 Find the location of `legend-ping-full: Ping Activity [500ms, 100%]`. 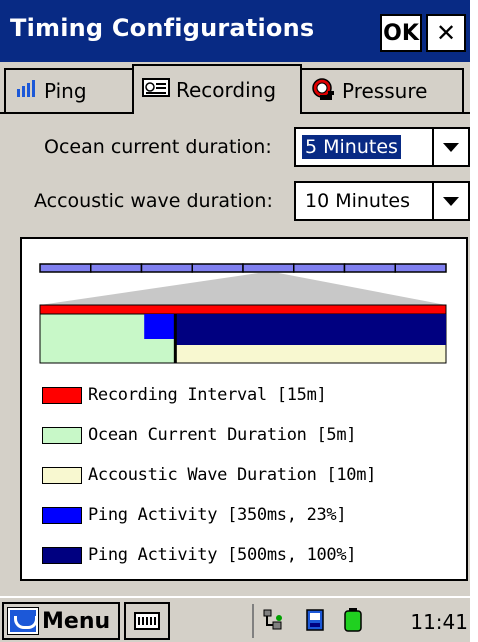

legend-ping-full: Ping Activity [500ms, 100%] is located at coordinates (199, 555).